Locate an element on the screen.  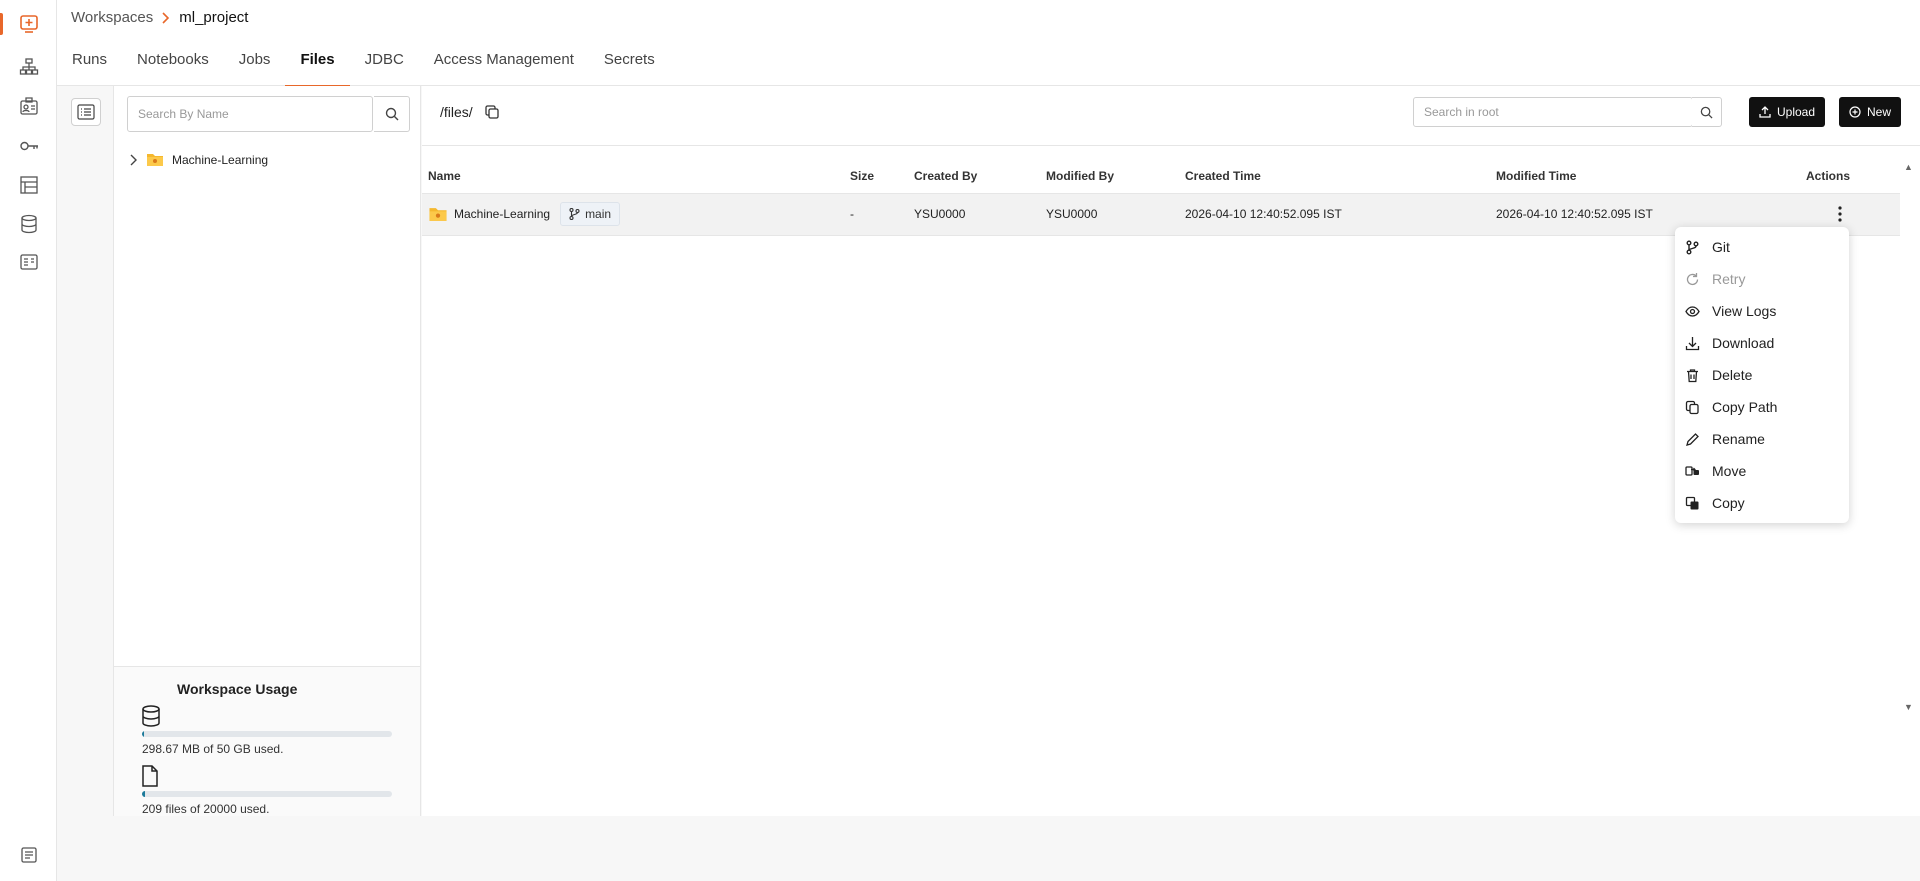
retry-icon is located at coordinates (1692, 278).